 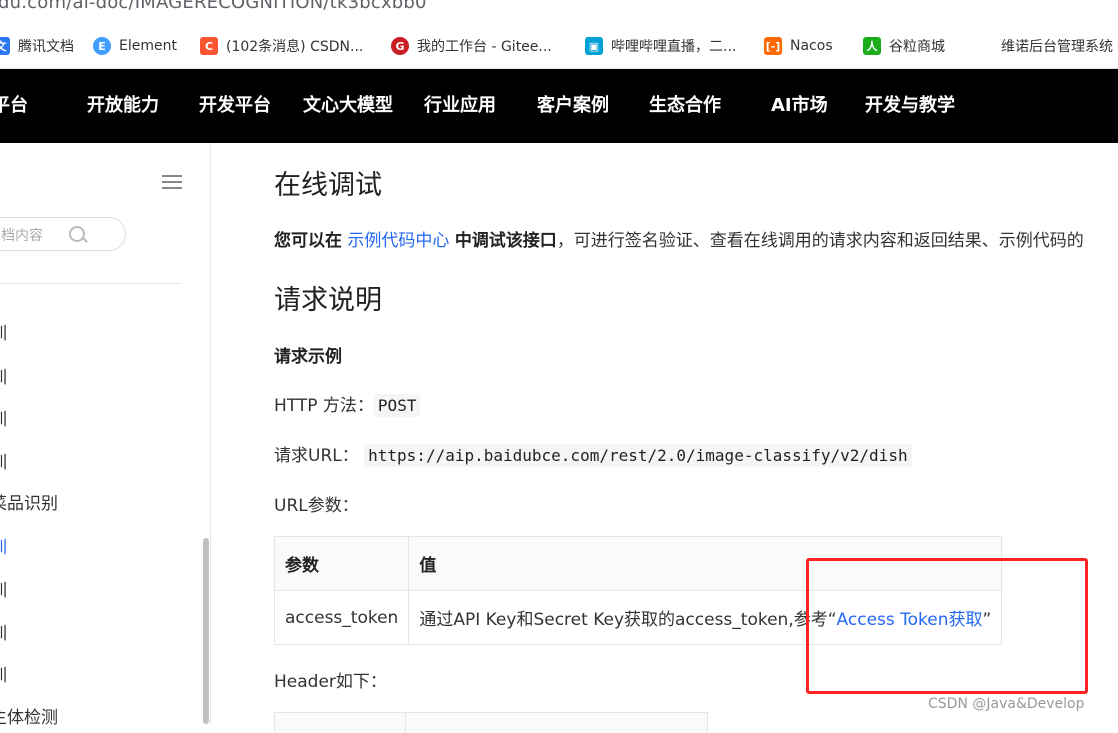 I want to click on online-debug-prefix: 您可以在, so click(x=308, y=241).